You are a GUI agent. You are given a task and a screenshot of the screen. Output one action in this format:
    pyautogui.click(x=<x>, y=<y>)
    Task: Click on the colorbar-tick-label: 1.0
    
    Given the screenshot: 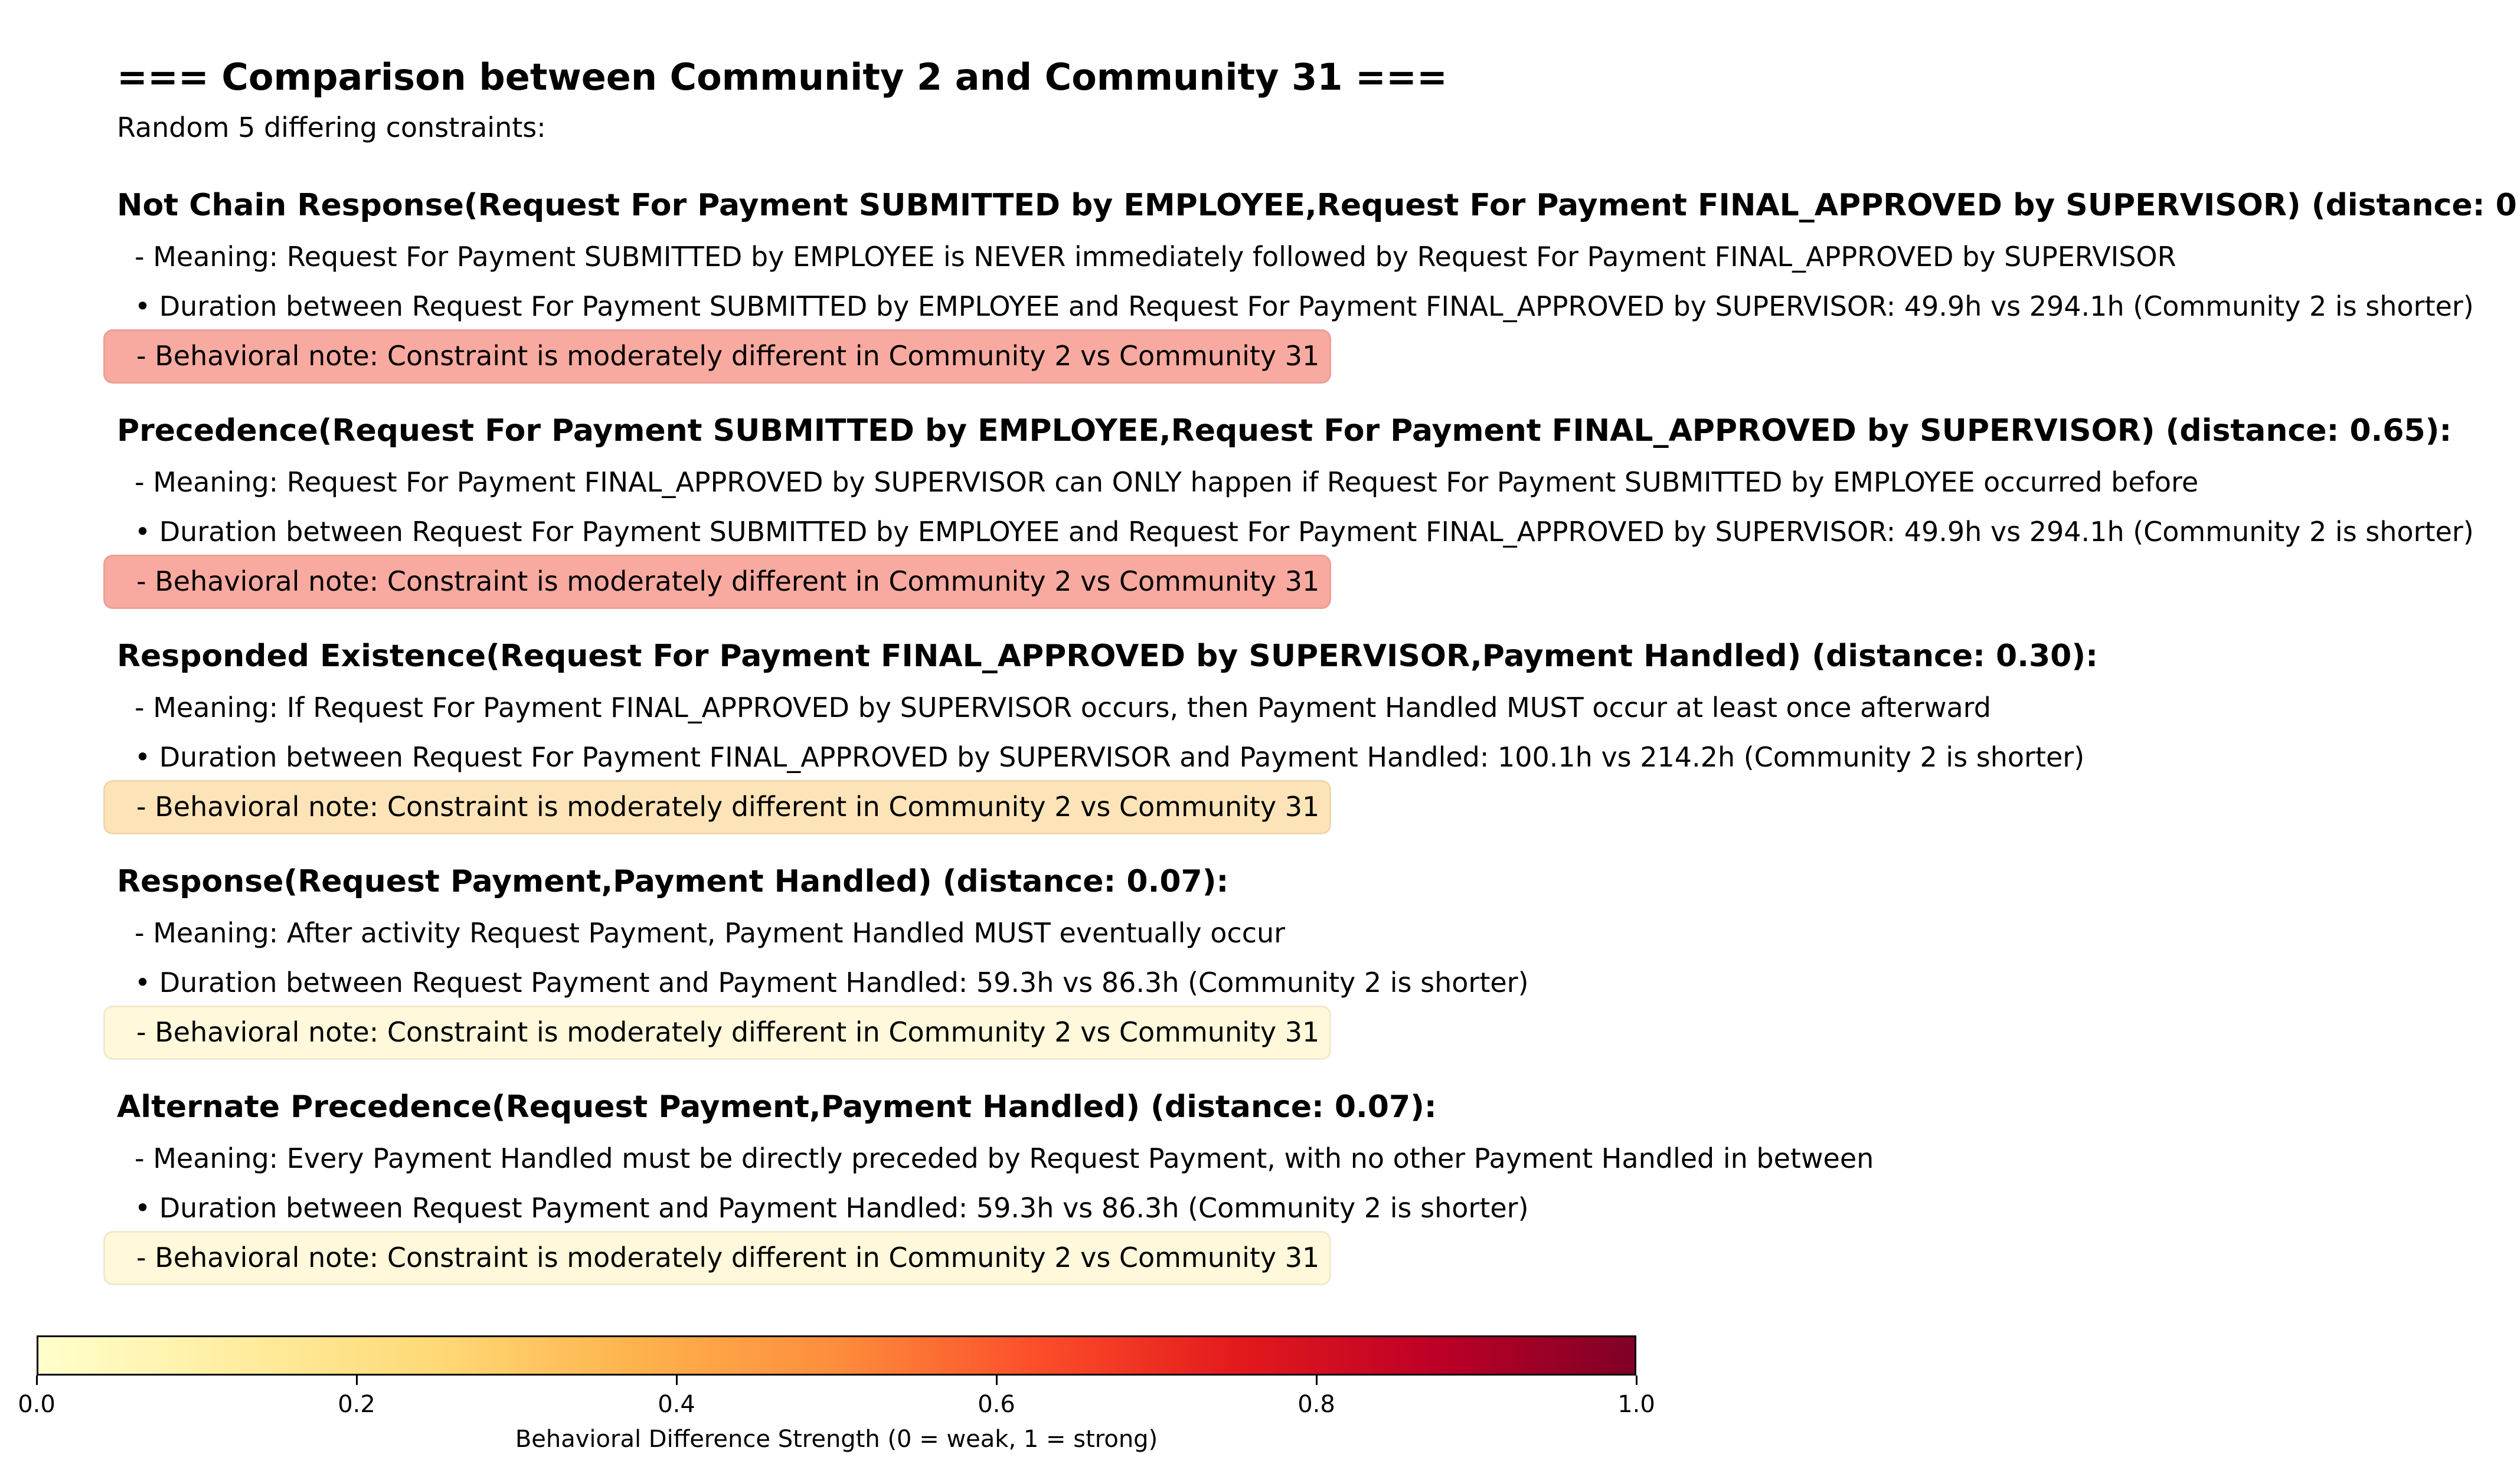 What is the action you would take?
    pyautogui.click(x=1636, y=1404)
    